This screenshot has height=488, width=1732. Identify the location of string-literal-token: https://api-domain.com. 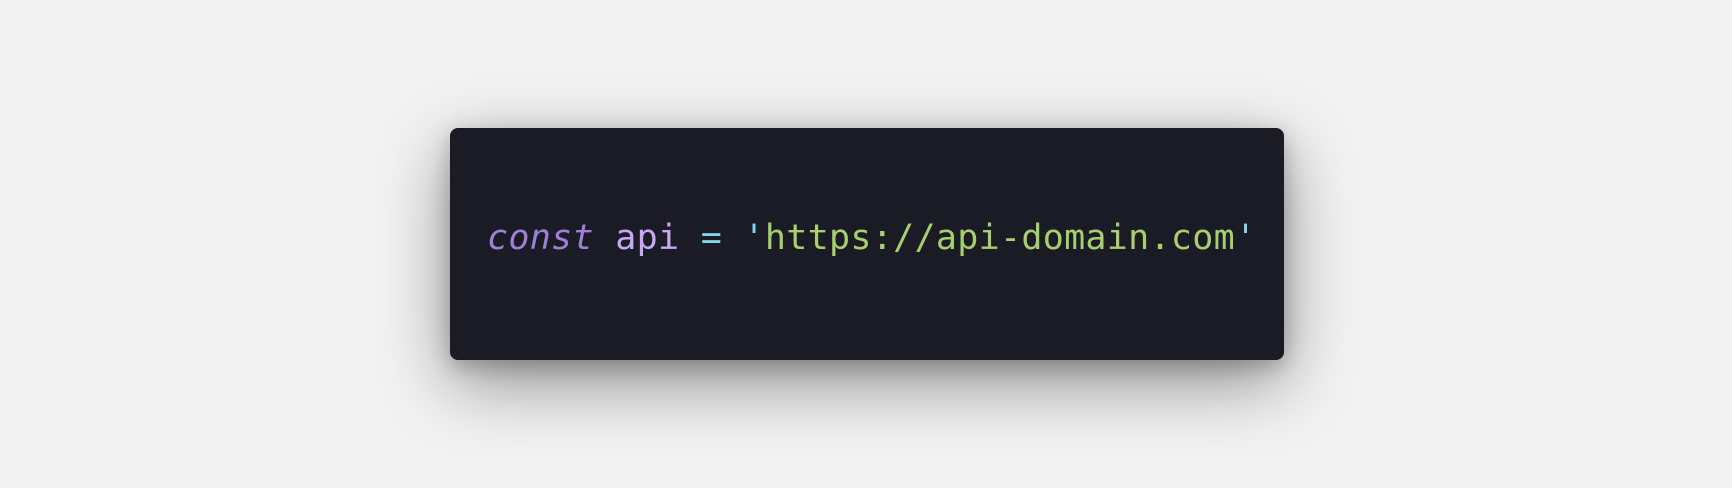
(1000, 237).